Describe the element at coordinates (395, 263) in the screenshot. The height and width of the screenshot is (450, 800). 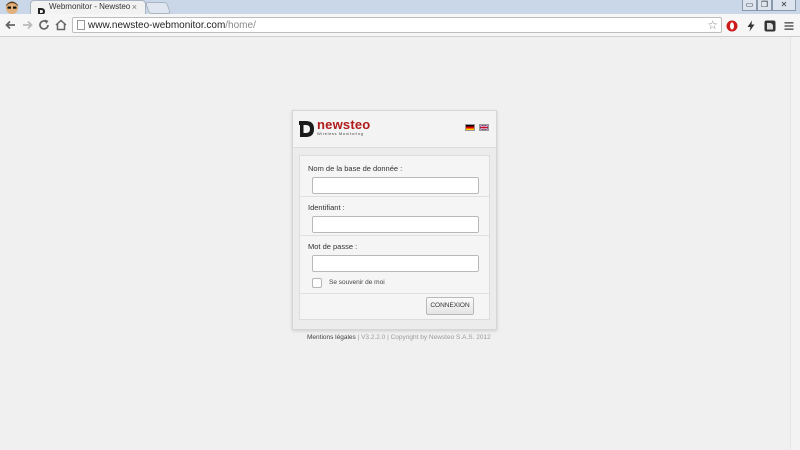
I see `password-input` at that location.